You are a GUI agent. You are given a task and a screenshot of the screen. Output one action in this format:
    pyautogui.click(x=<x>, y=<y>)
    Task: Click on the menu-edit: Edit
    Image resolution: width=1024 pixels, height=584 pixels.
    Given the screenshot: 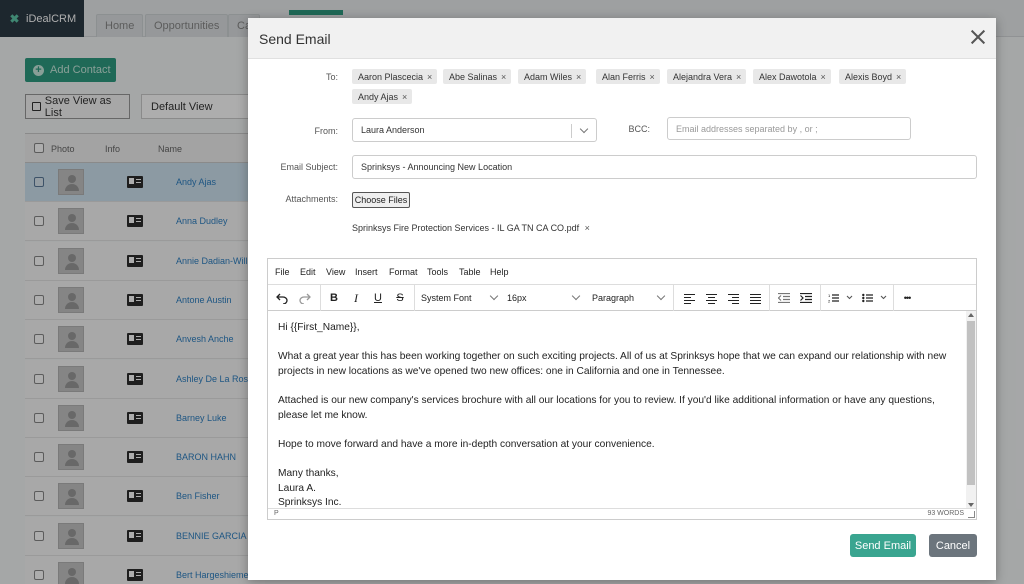 What is the action you would take?
    pyautogui.click(x=308, y=272)
    